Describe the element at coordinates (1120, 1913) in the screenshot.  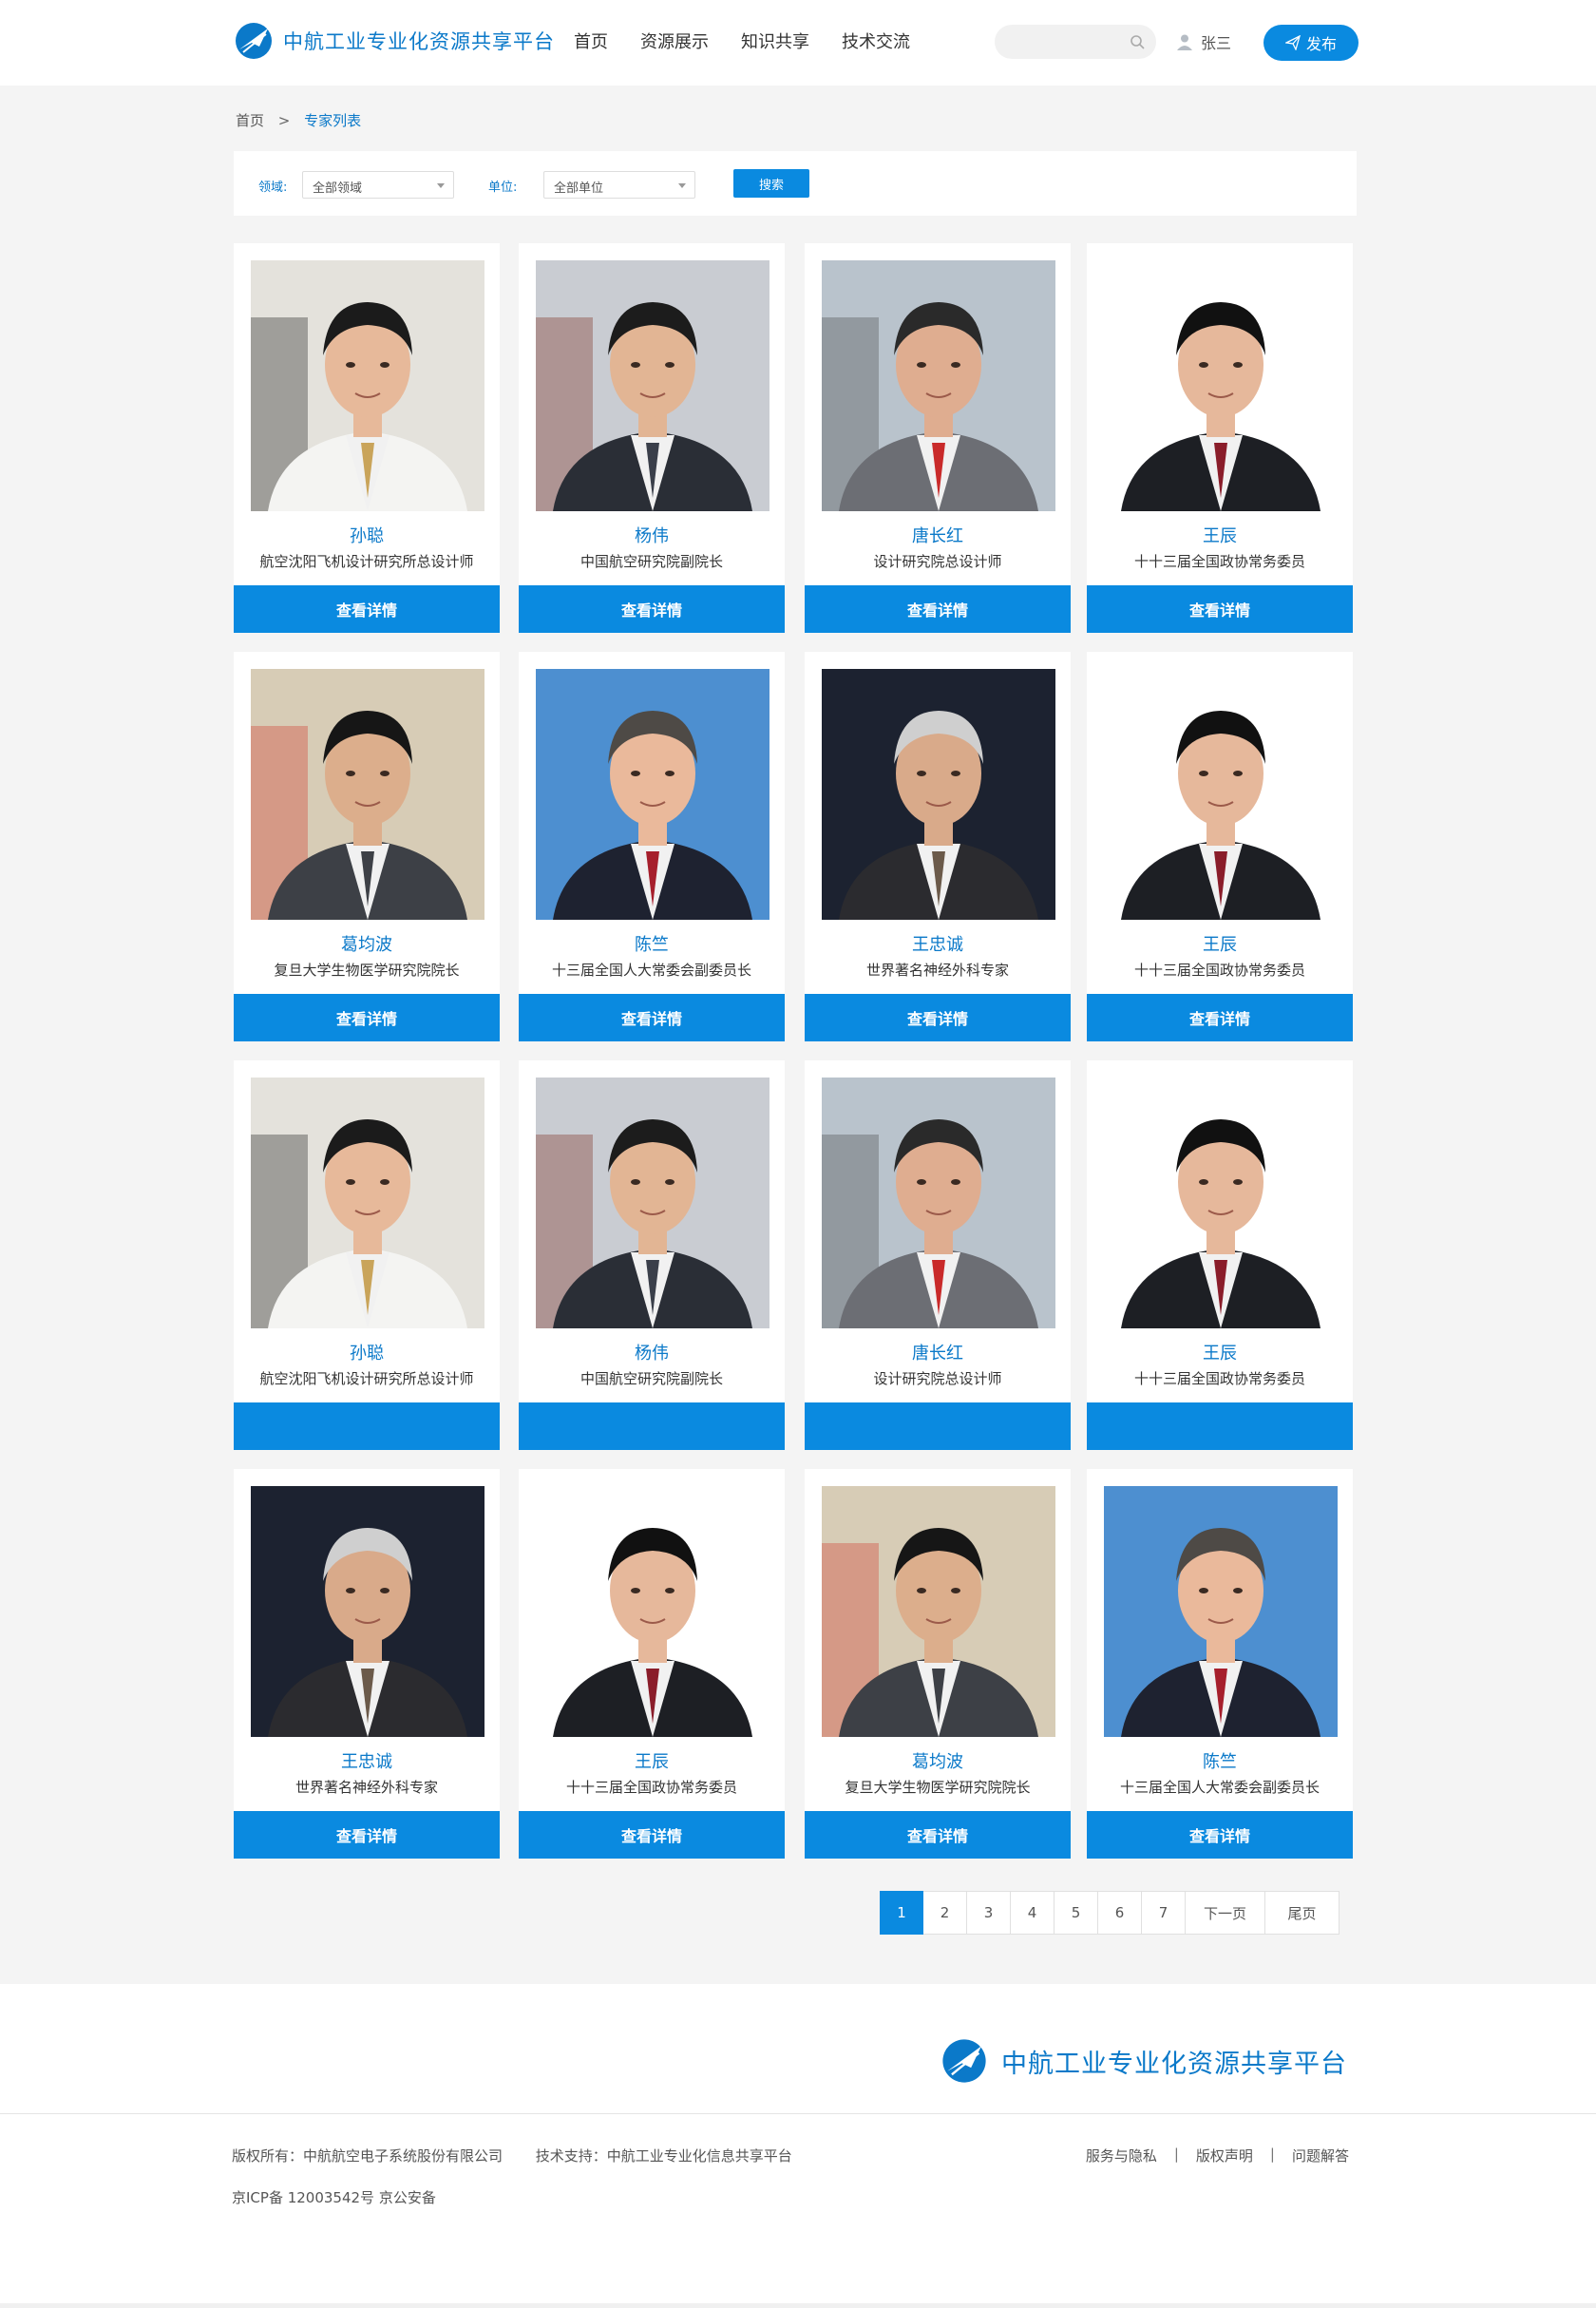
I see `page-6: 6` at that location.